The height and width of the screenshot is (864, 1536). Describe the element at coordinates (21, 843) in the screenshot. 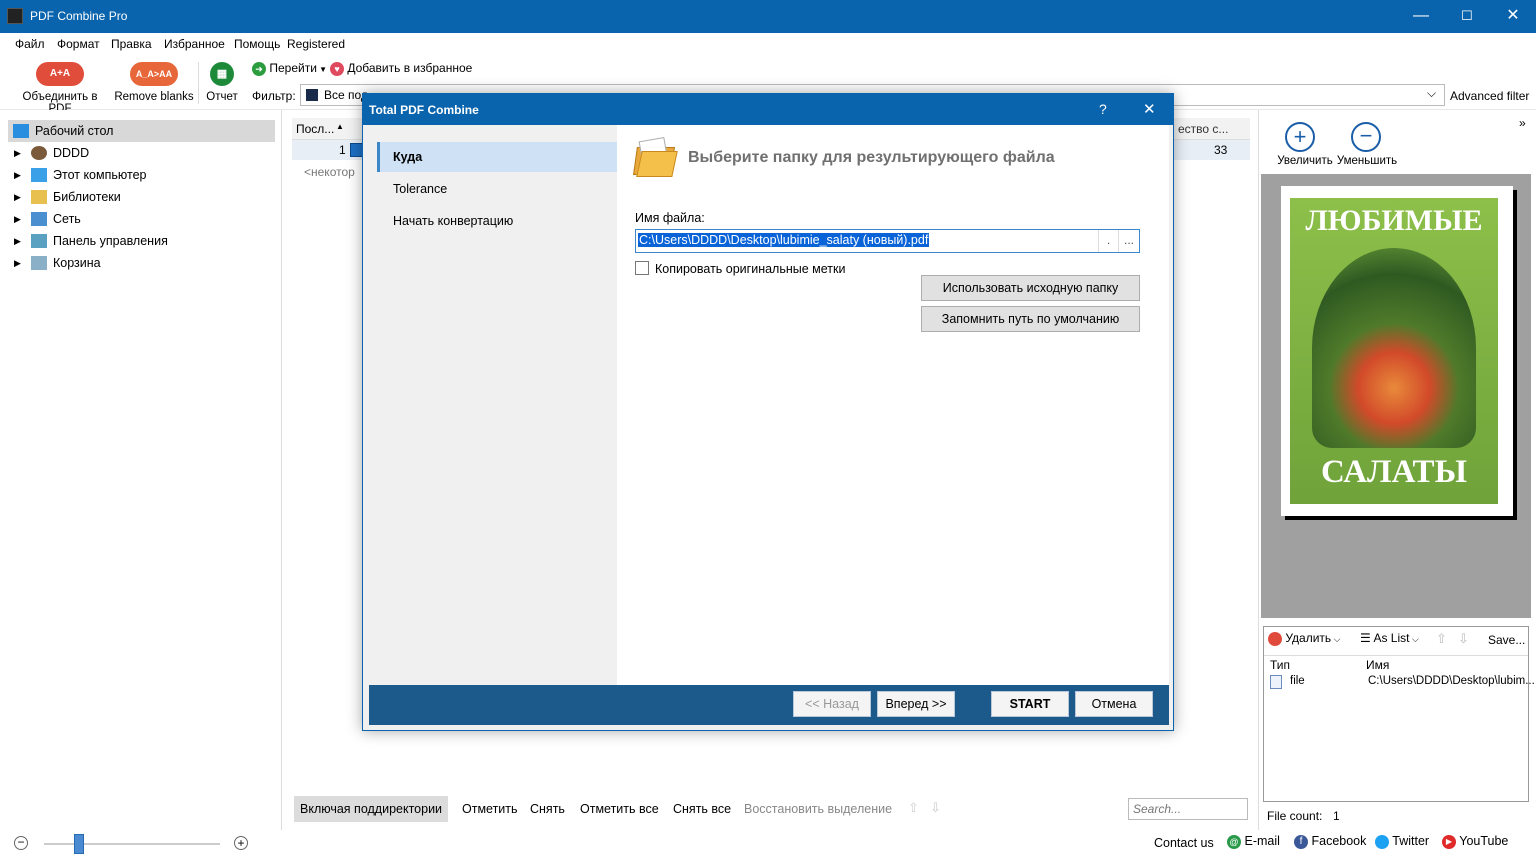

I see `zoom-out-icon: −` at that location.